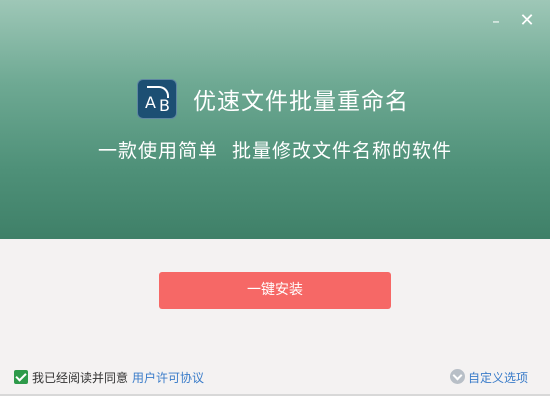  I want to click on custom-options-link: 自定义选项, so click(498, 377).